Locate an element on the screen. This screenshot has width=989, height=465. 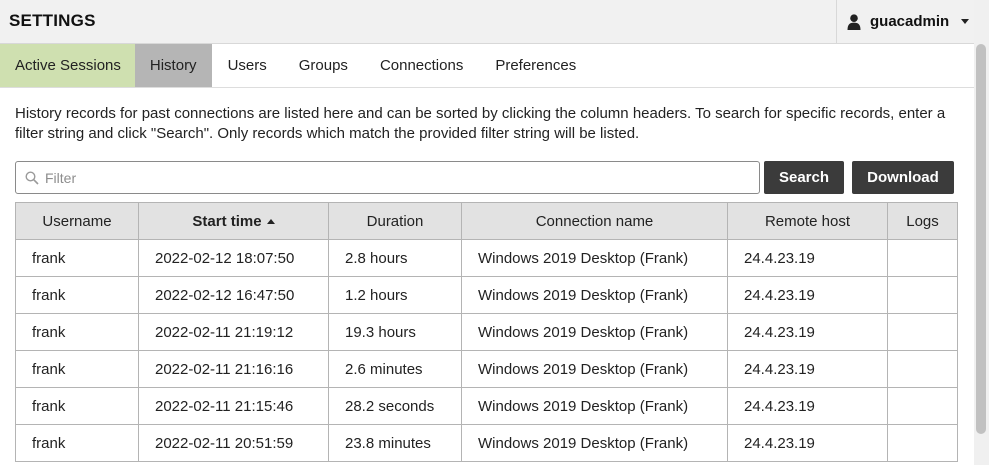
search-icon is located at coordinates (32, 177).